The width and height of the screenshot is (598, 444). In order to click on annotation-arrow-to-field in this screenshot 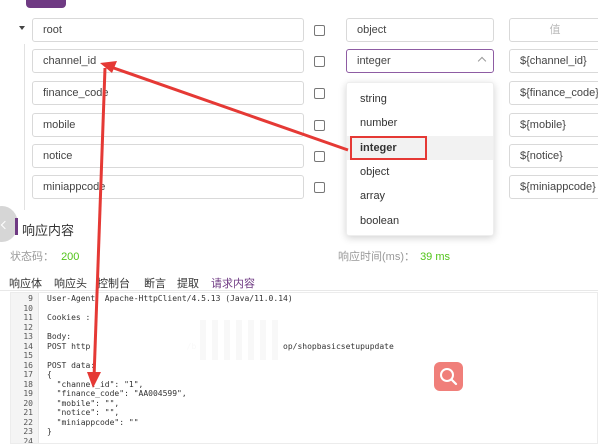, I will do `click(228, 108)`.